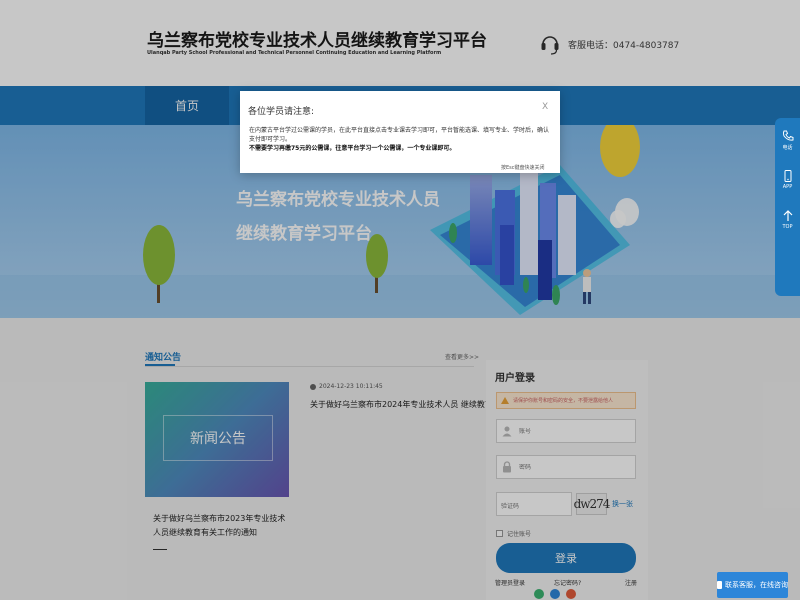  What do you see at coordinates (787, 215) in the screenshot?
I see `arrow-up-icon` at bounding box center [787, 215].